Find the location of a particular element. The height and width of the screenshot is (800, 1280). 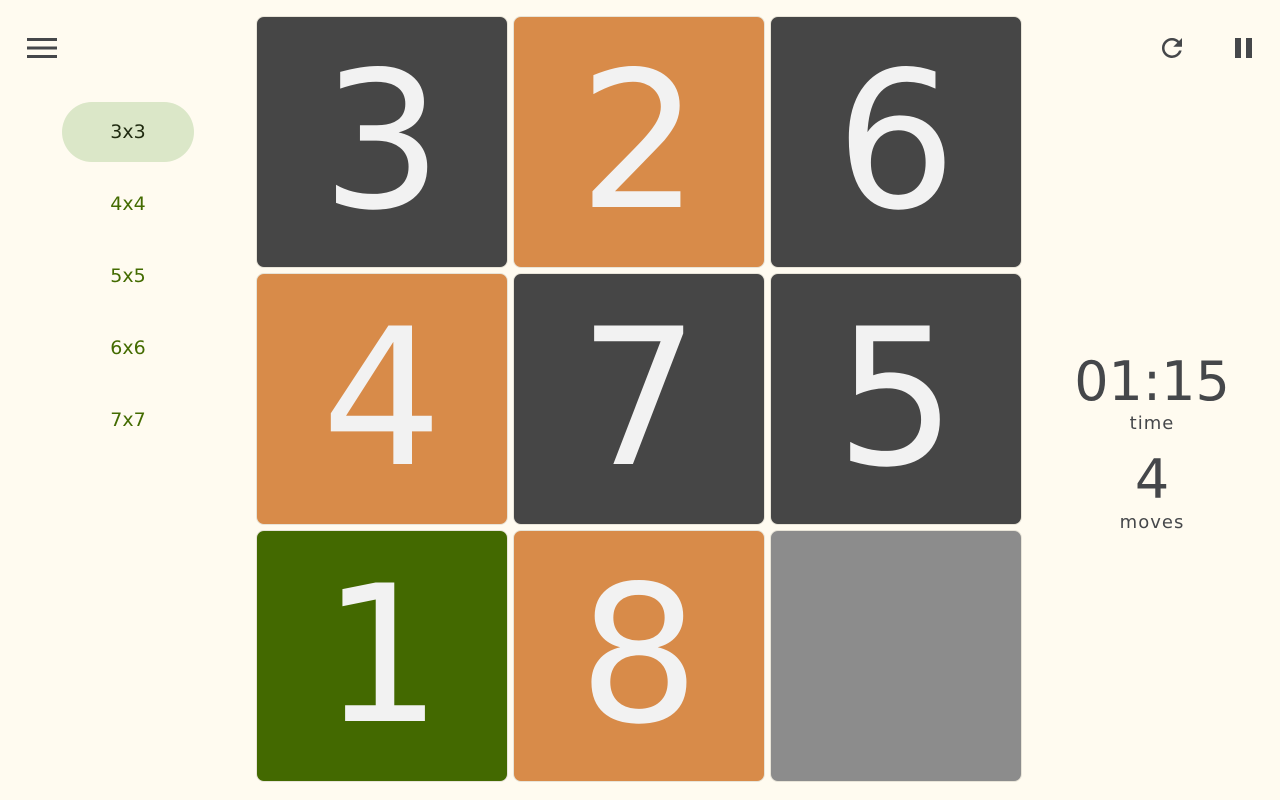

size-option-label: 3x3 is located at coordinates (128, 132).